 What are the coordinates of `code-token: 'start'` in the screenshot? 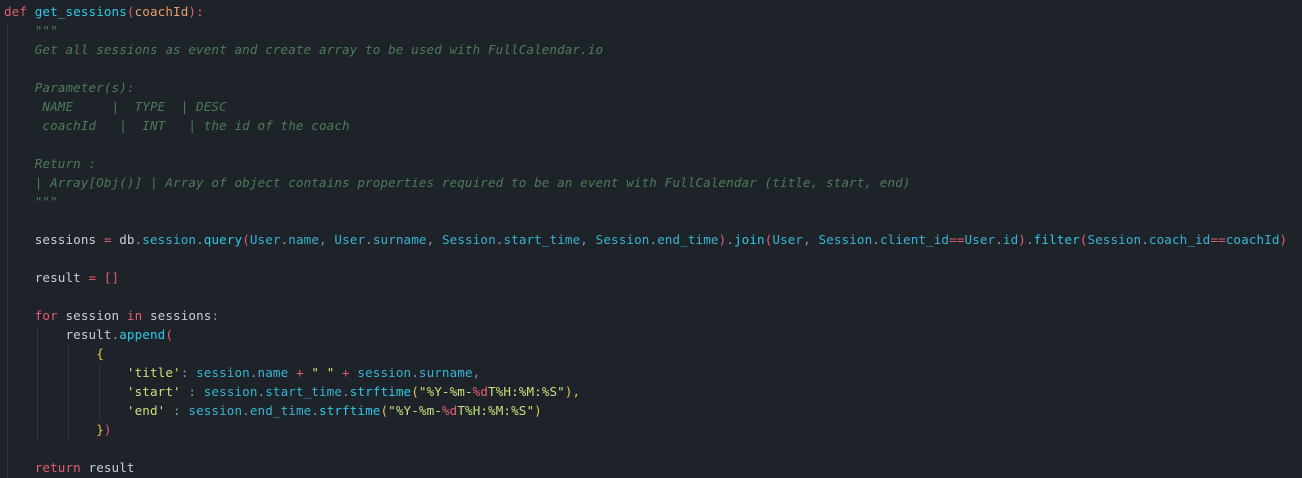 It's located at (153, 391).